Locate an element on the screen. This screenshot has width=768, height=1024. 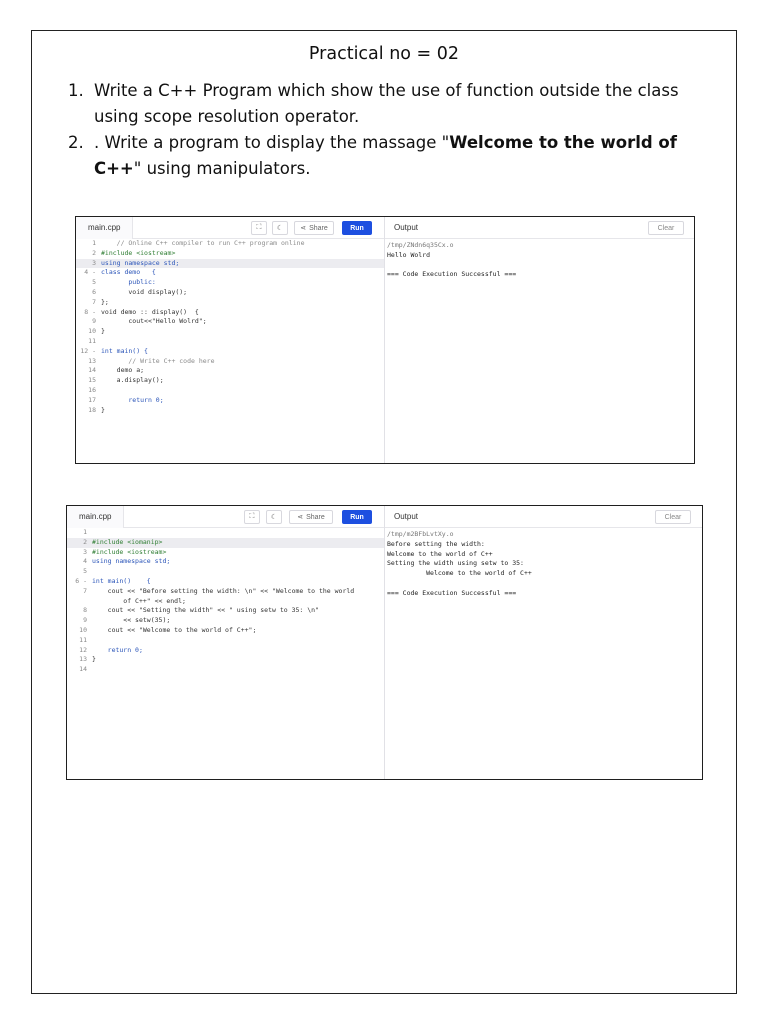
code-text: cout<<"Hello Wolrd"; is located at coordinates (154, 321).